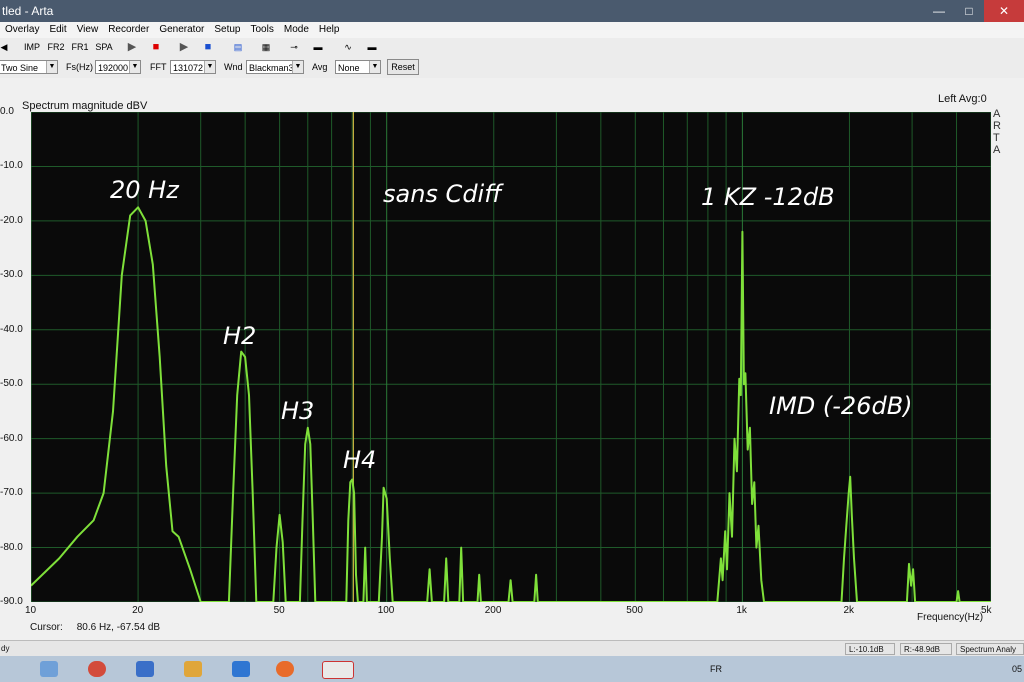  Describe the element at coordinates (31, 610) in the screenshot. I see `x-tick-label: 10` at that location.